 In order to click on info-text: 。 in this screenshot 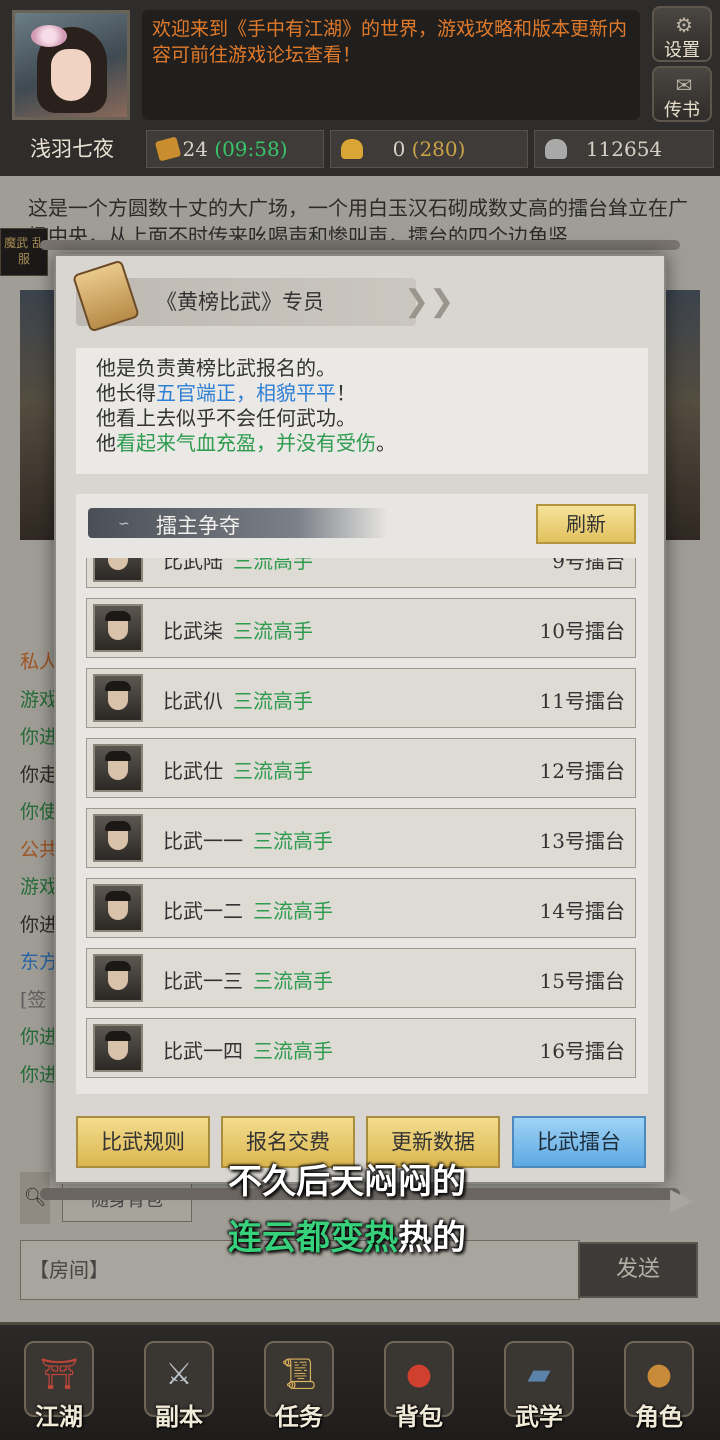, I will do `click(386, 443)`.